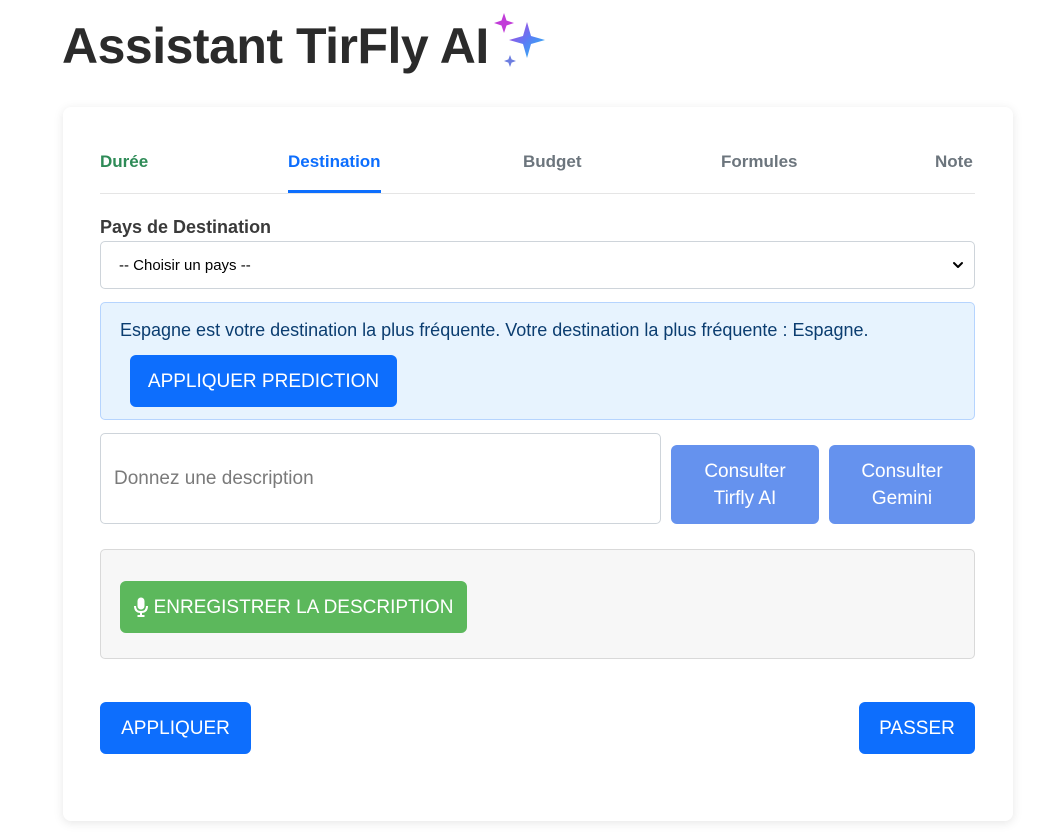 Image resolution: width=1062 pixels, height=840 pixels. What do you see at coordinates (186, 227) in the screenshot?
I see `destination-label: Pays de Destination` at bounding box center [186, 227].